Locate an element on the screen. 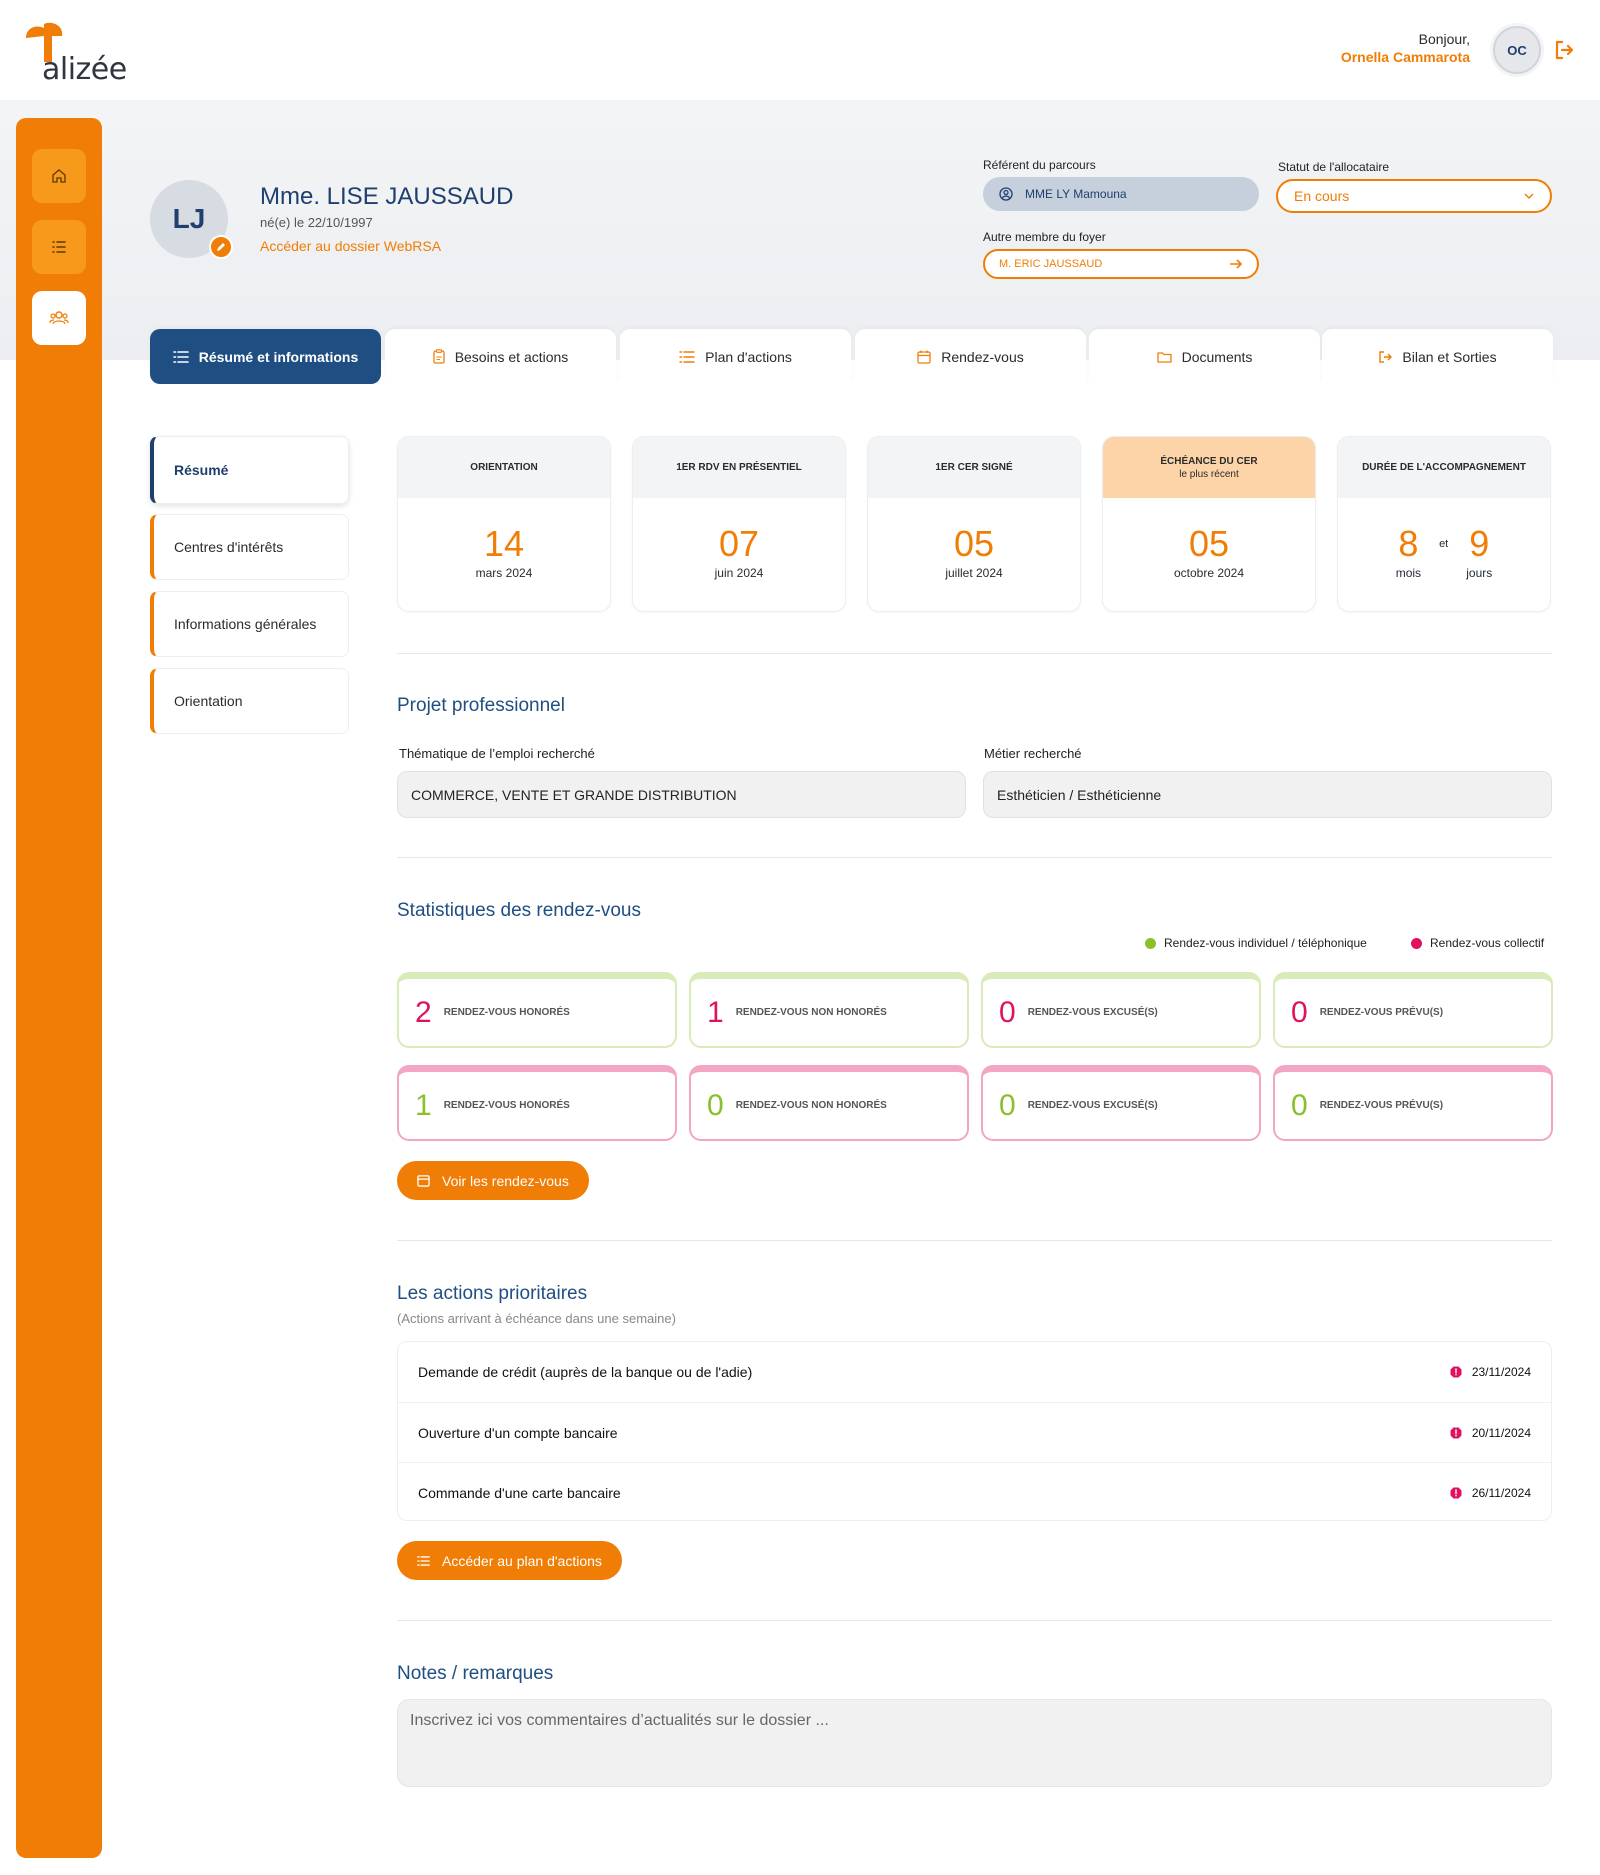  stat-label: RENDEZ-VOUS NON HONORÉS is located at coordinates (811, 1105).